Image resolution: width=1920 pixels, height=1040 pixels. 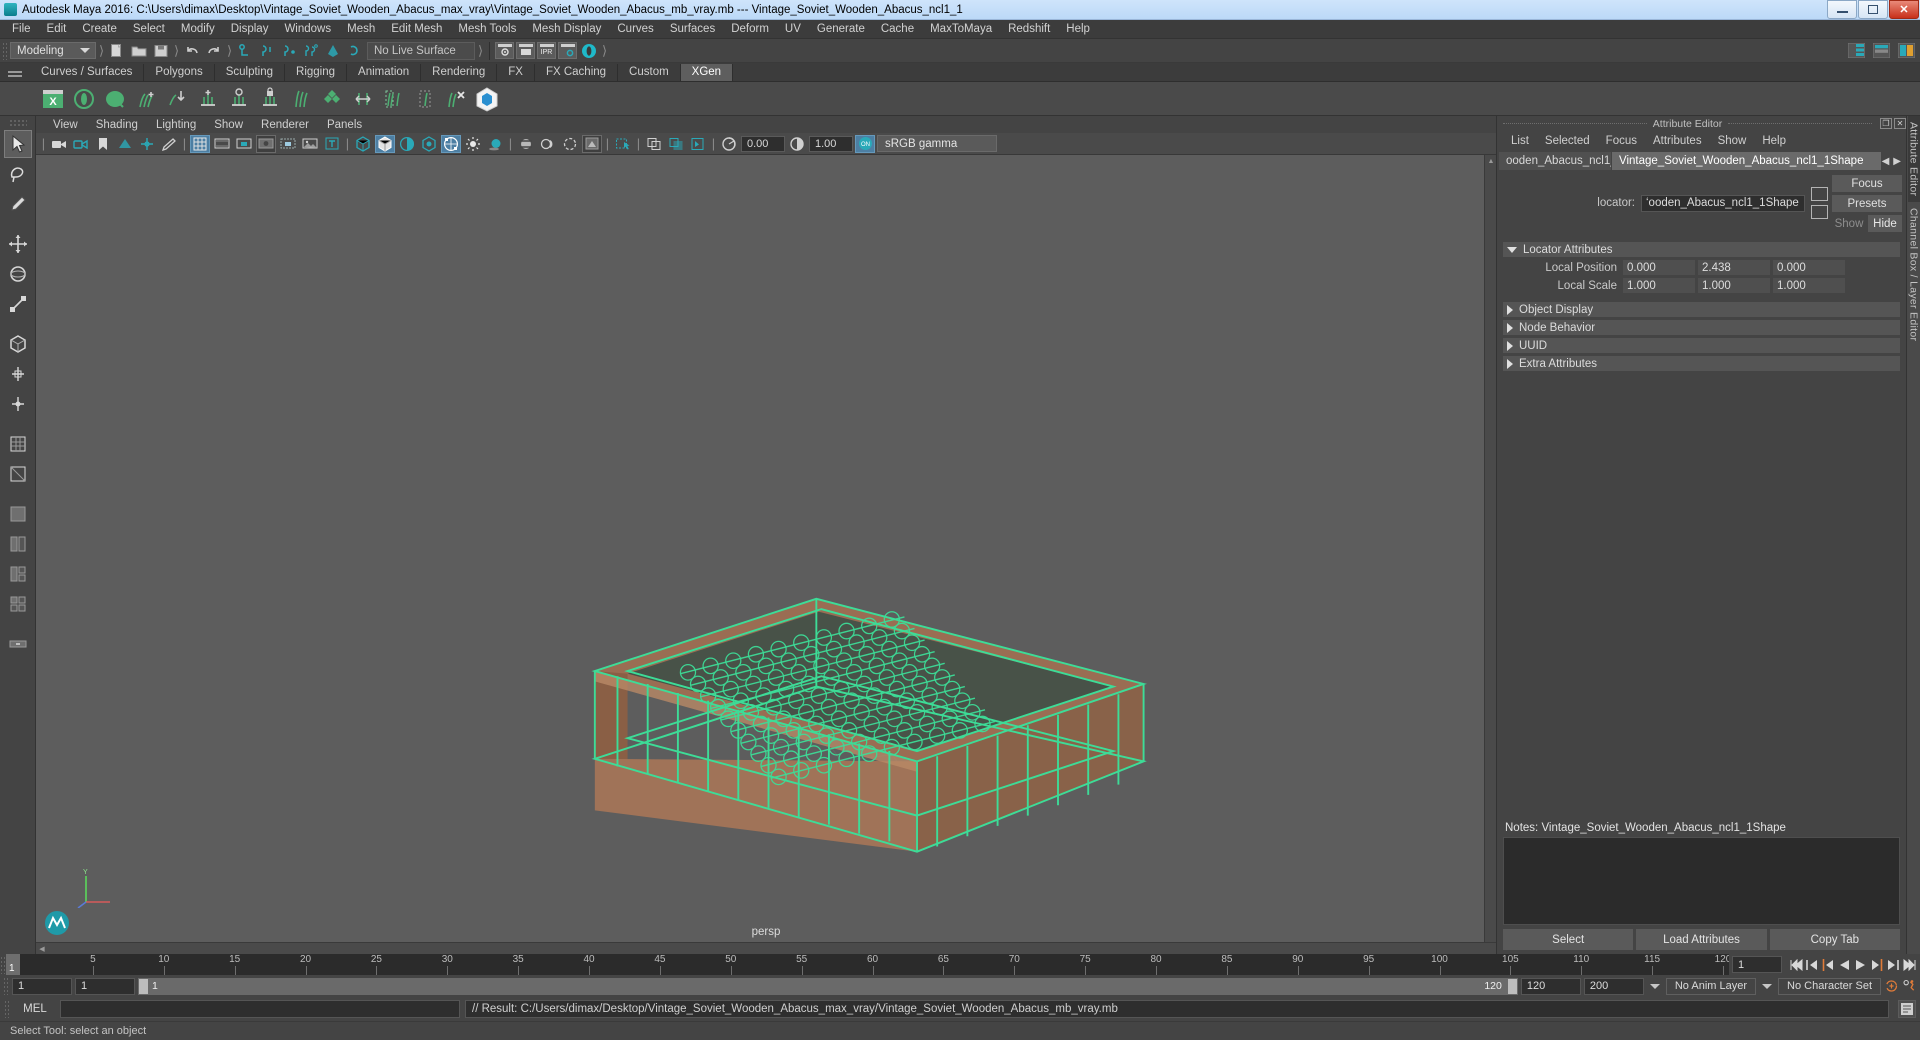 I want to click on ipr-render-icon: IPR, so click(x=546, y=50).